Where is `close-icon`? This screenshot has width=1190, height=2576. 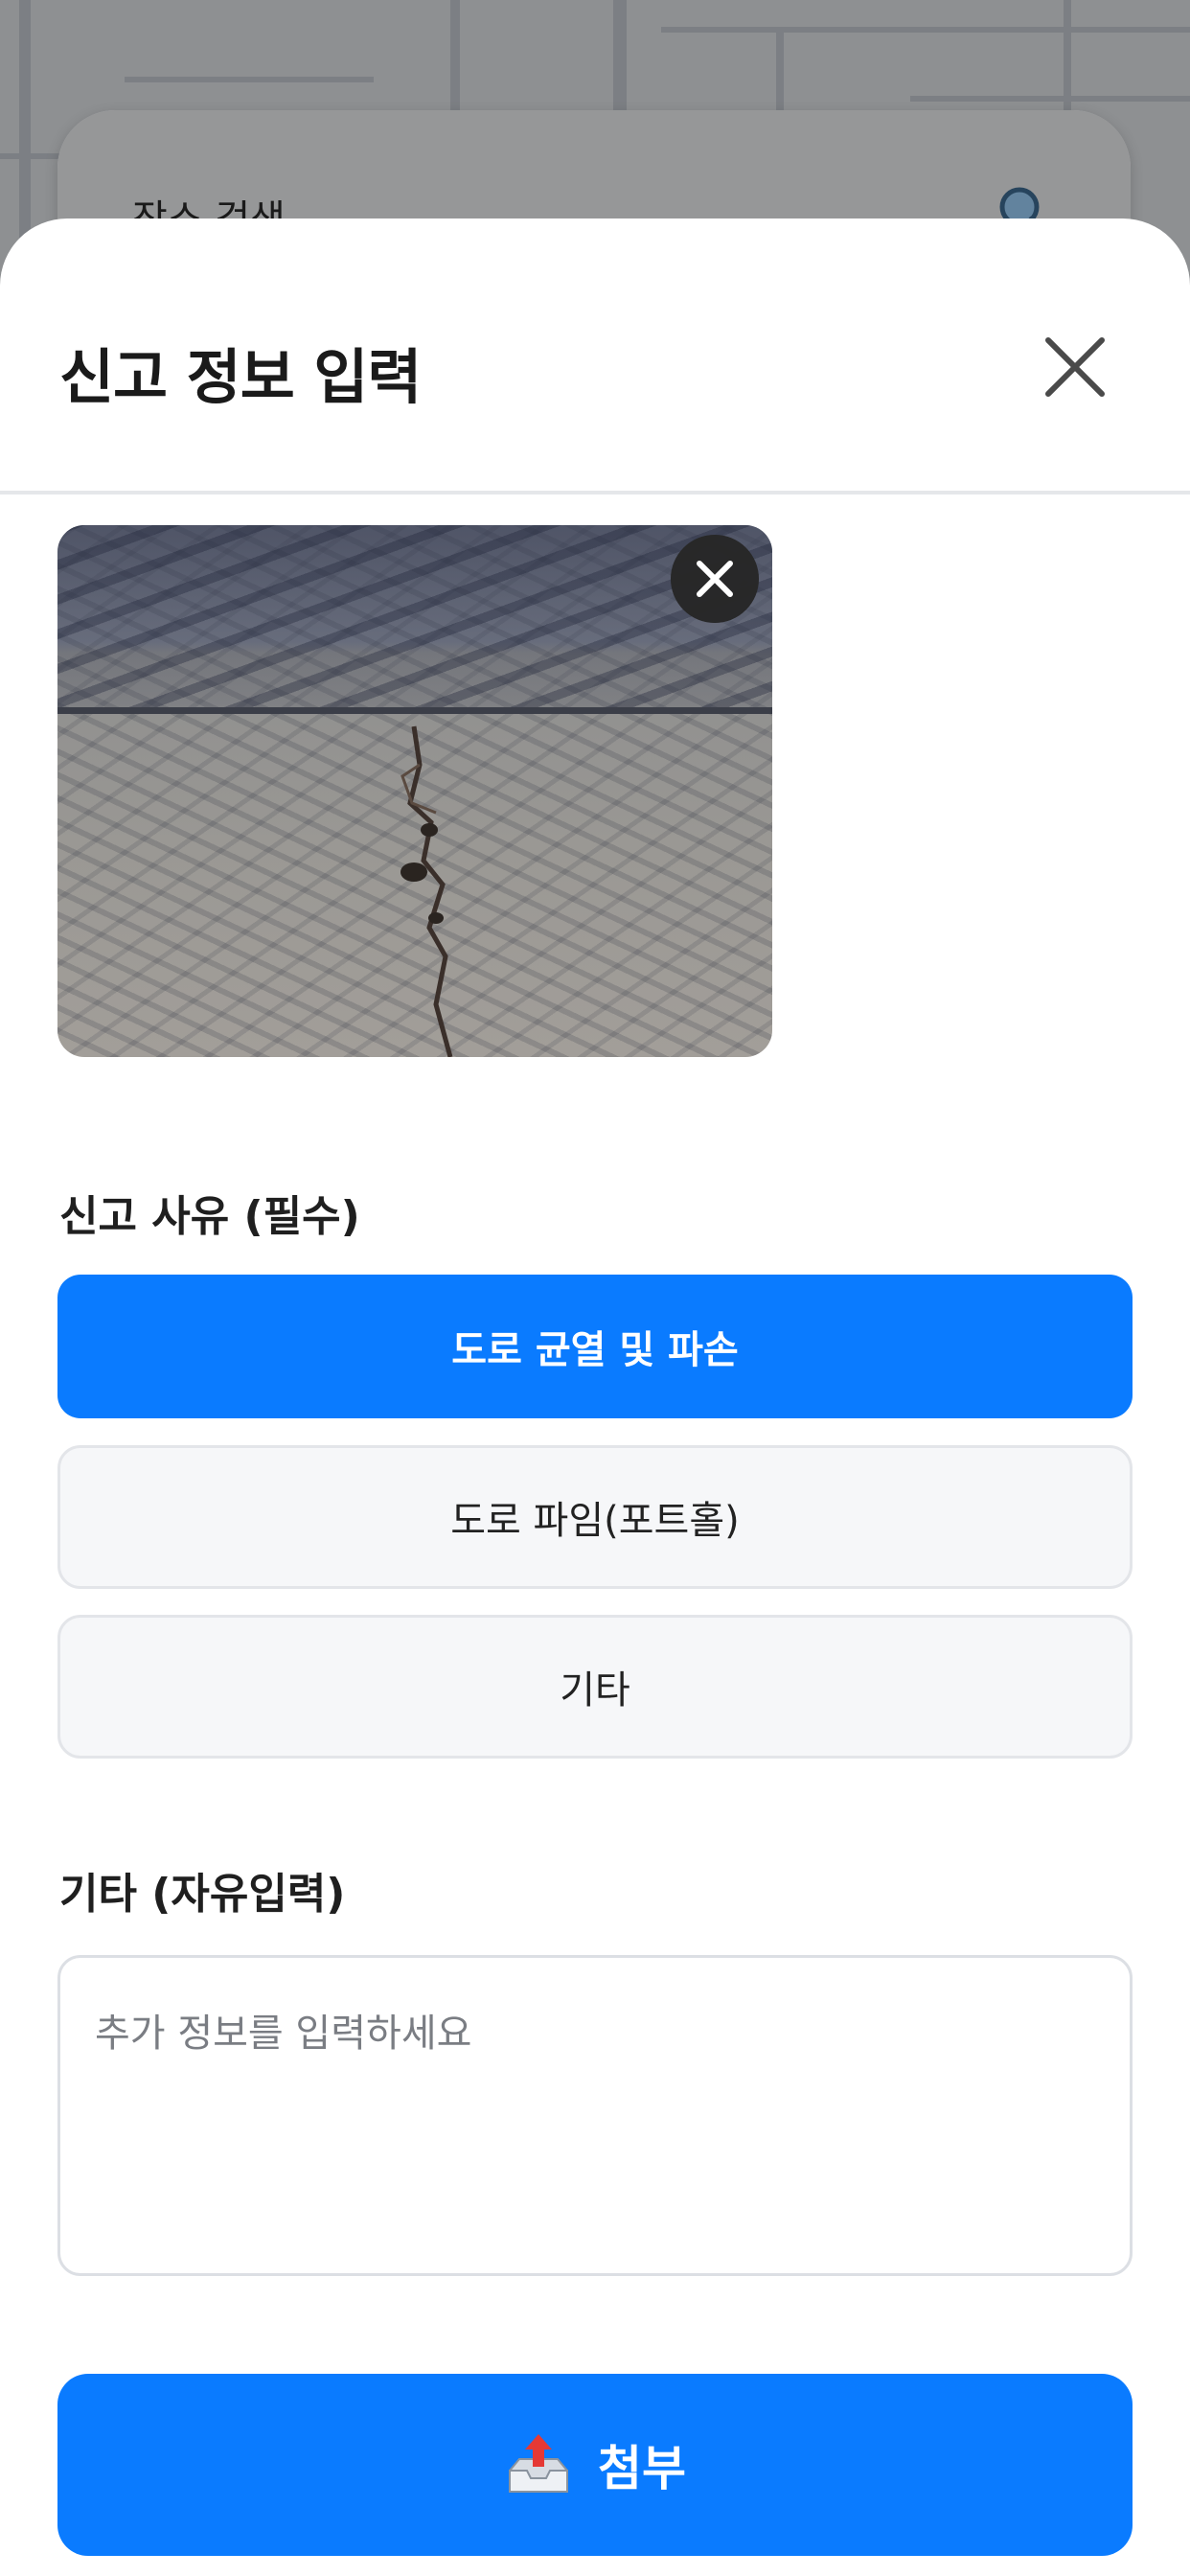 close-icon is located at coordinates (1075, 367).